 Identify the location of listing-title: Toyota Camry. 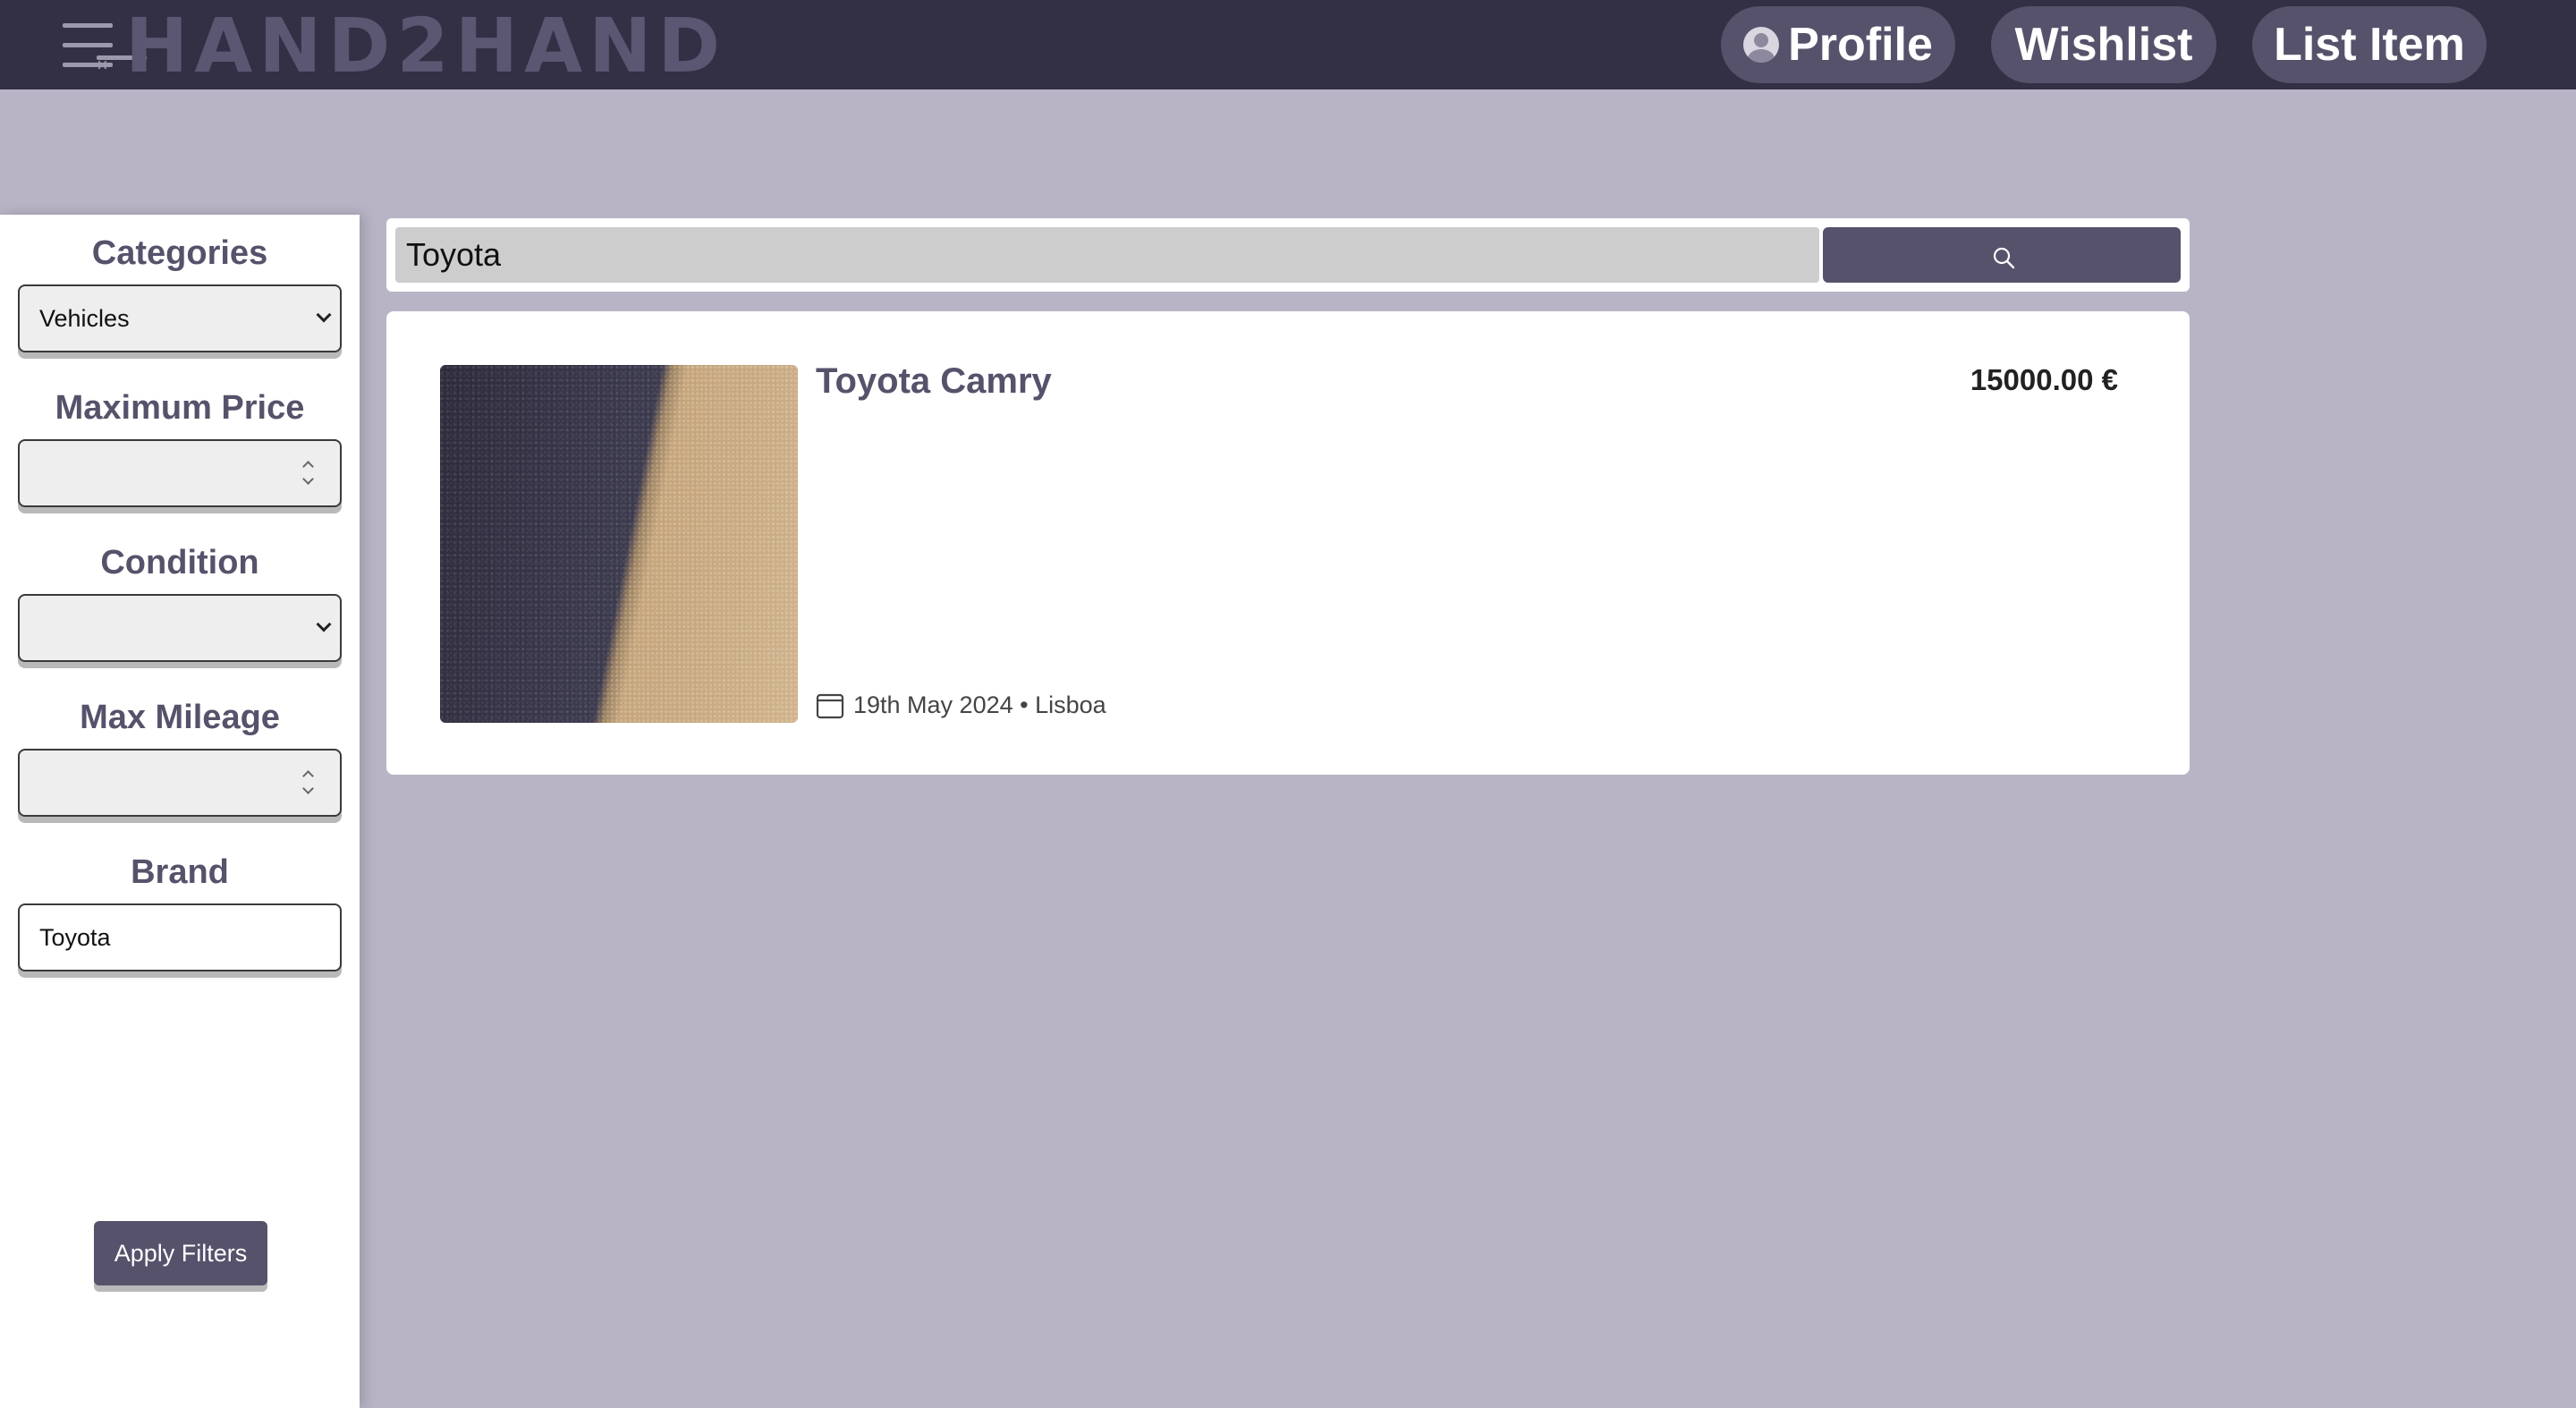
(934, 381).